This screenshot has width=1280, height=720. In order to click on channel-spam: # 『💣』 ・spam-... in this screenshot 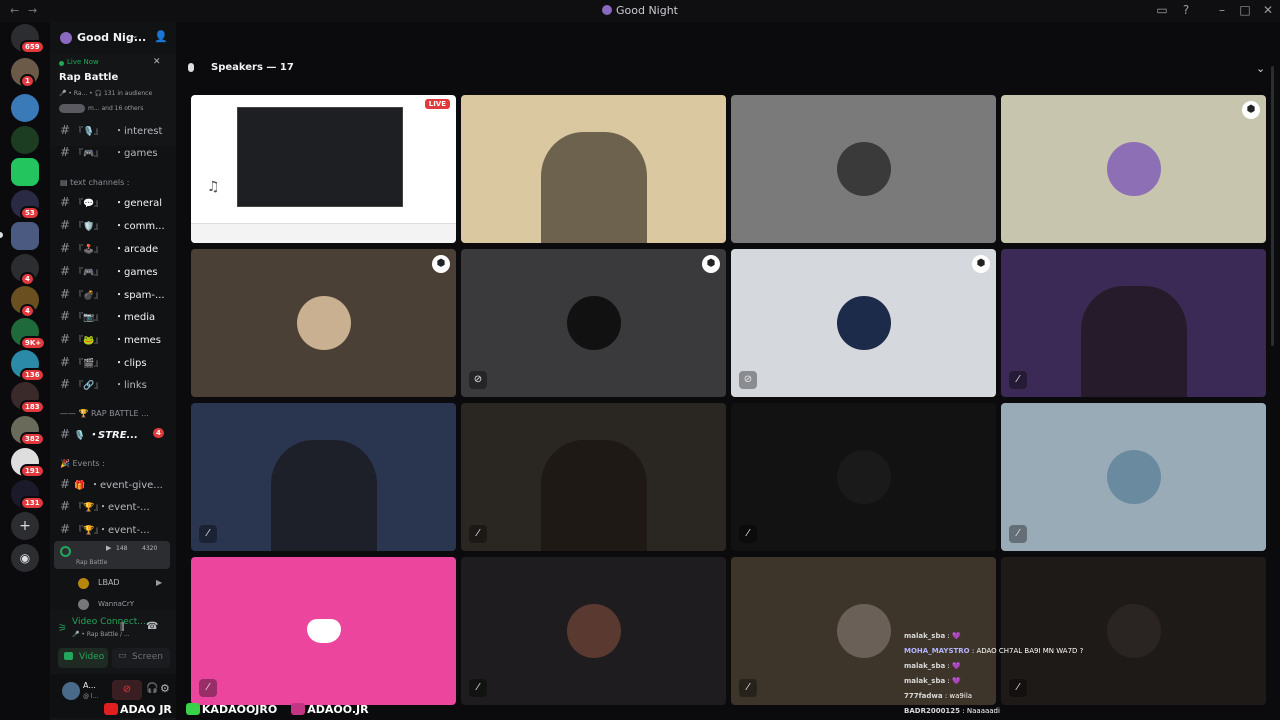, I will do `click(116, 296)`.